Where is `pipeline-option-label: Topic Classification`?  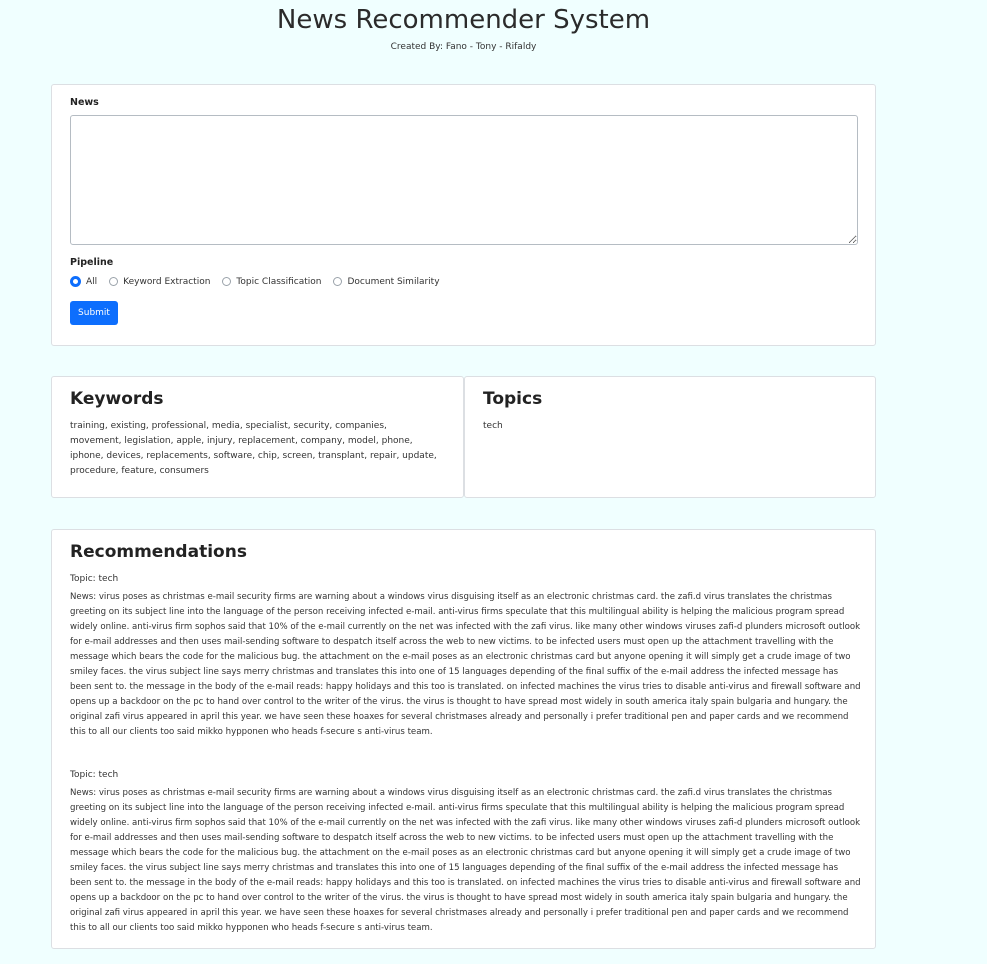 pipeline-option-label: Topic Classification is located at coordinates (279, 281).